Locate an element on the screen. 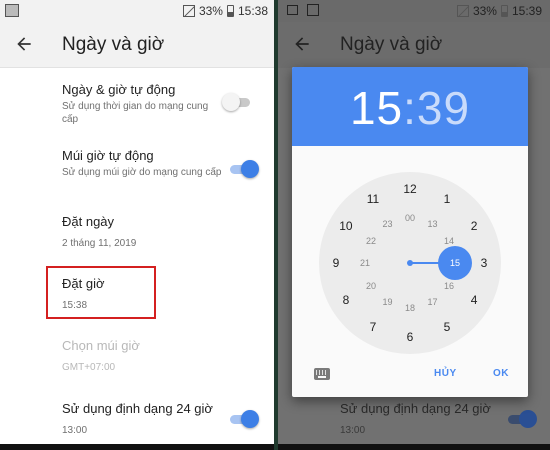  highlight-box is located at coordinates (101, 292).